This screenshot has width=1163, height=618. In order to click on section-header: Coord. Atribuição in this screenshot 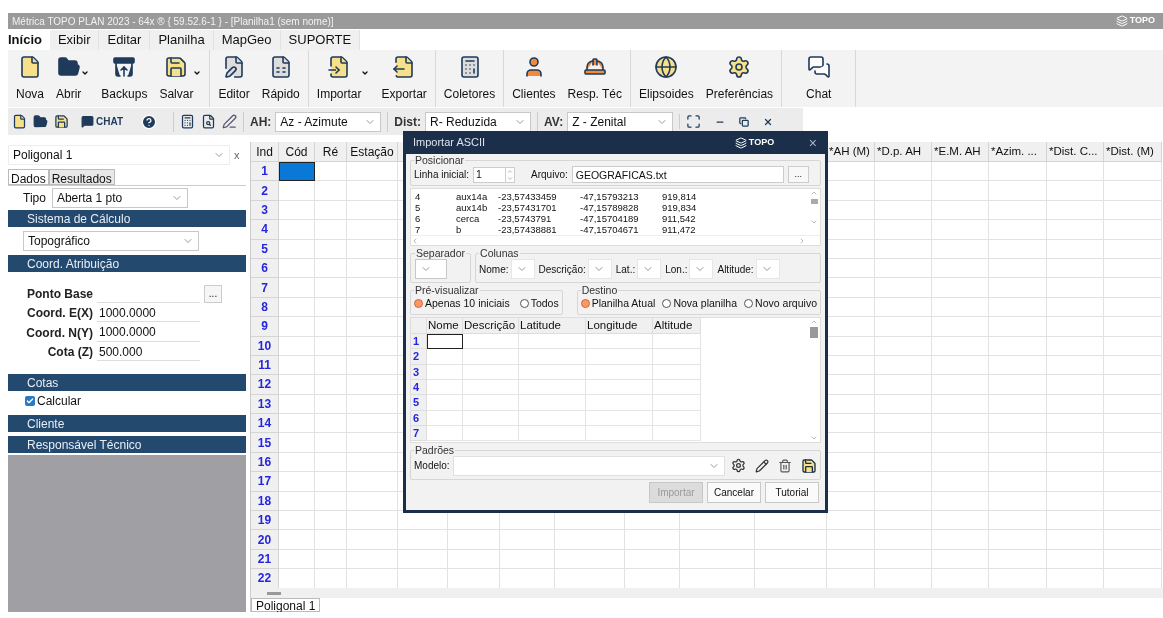, I will do `click(127, 263)`.